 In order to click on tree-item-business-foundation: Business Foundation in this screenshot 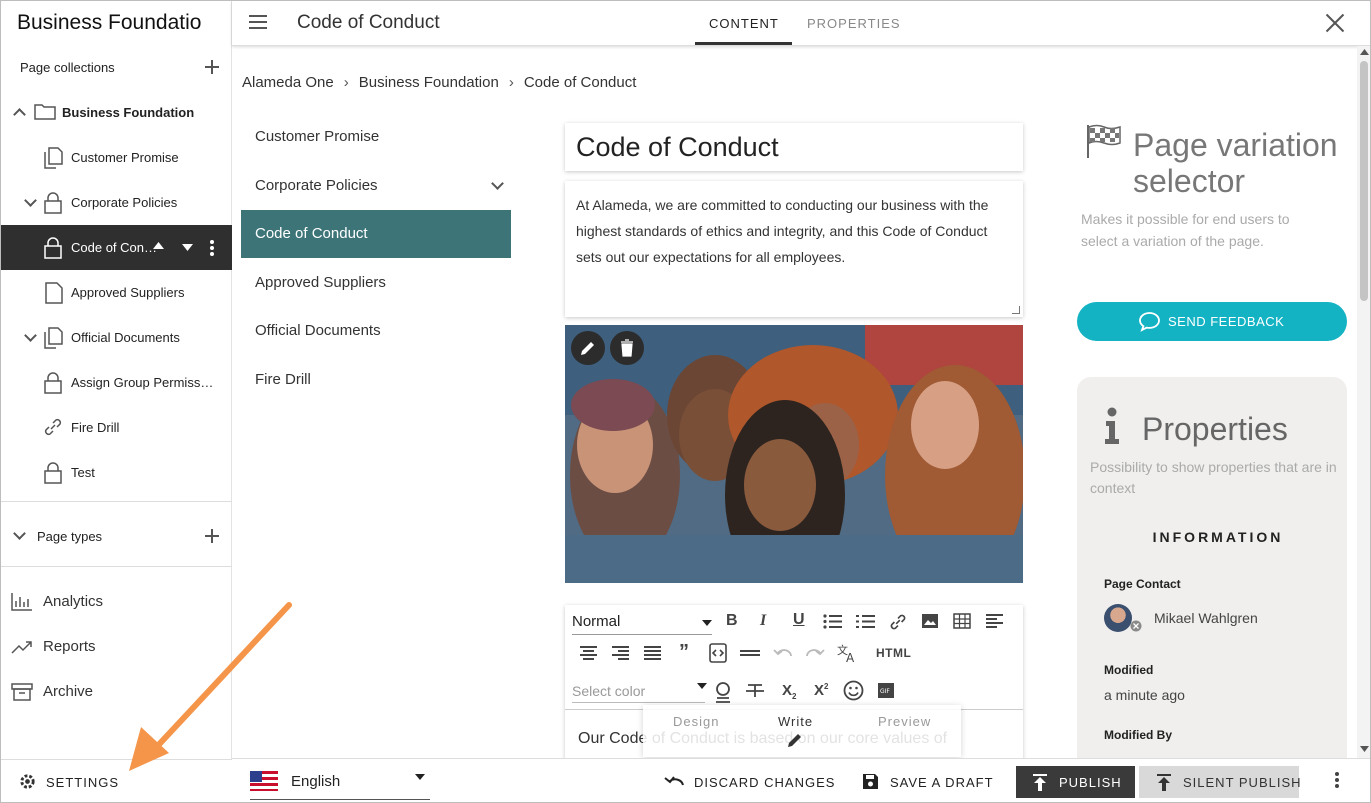, I will do `click(116, 112)`.